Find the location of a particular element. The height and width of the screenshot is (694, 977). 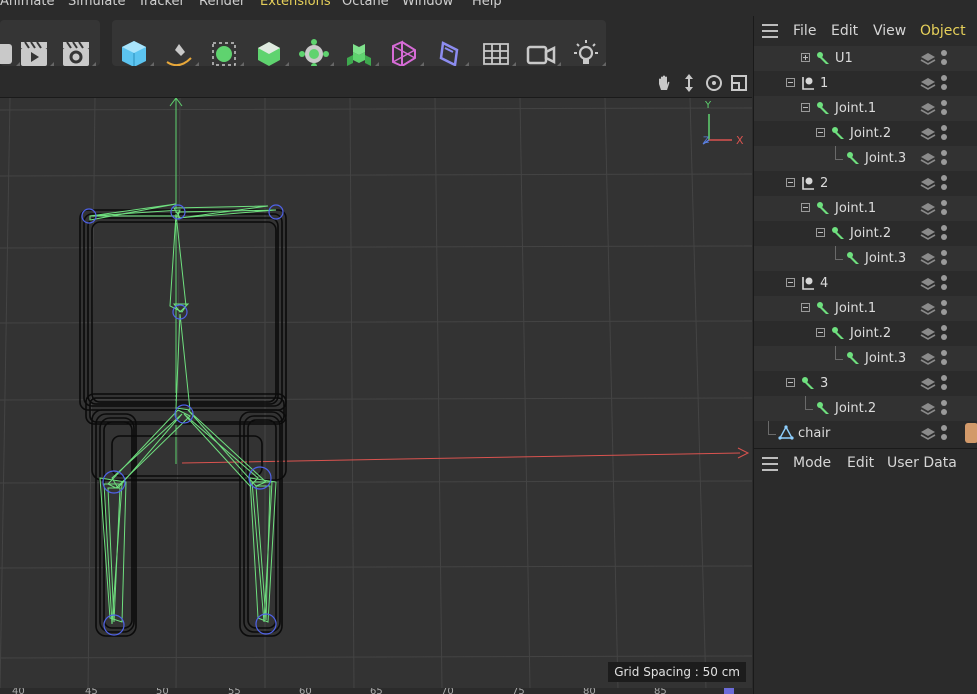

object-name: 3 is located at coordinates (824, 383).